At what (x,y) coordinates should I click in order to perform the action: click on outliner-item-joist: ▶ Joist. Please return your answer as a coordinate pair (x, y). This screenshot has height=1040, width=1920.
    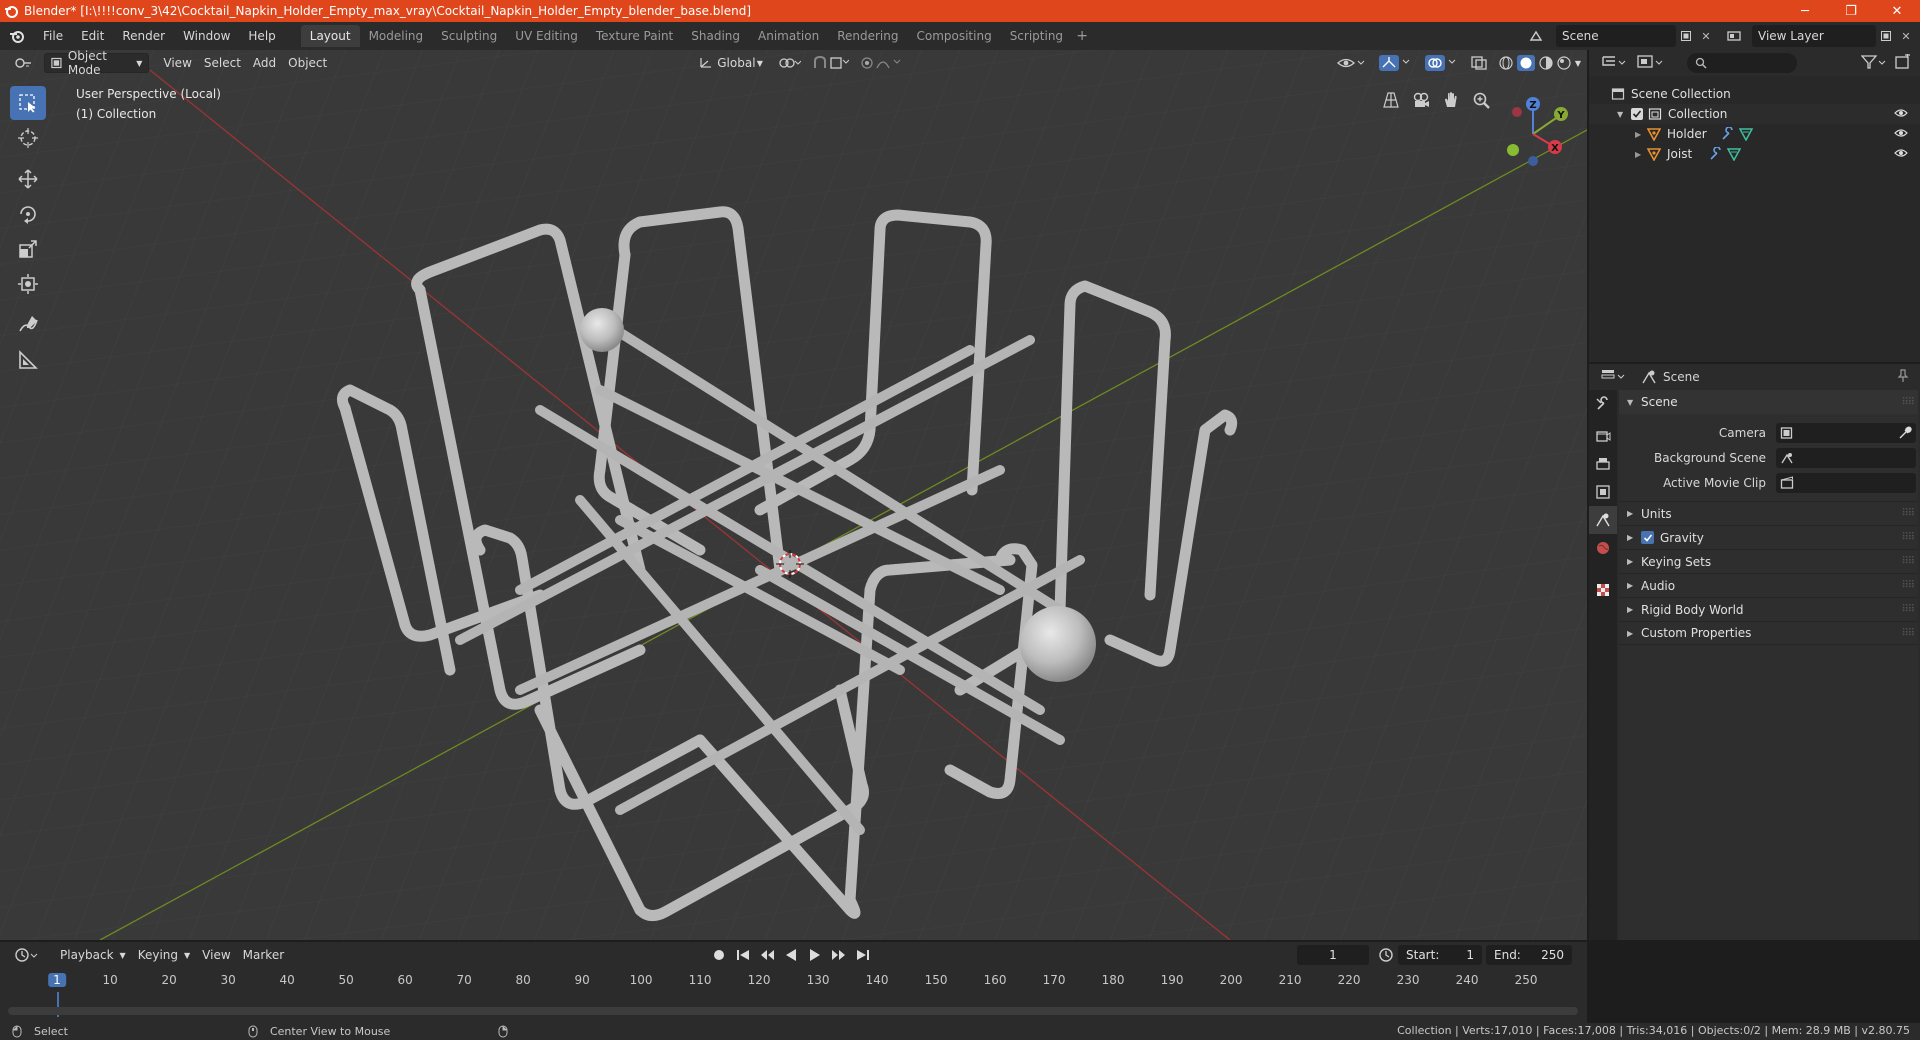
    Looking at the image, I should click on (1754, 154).